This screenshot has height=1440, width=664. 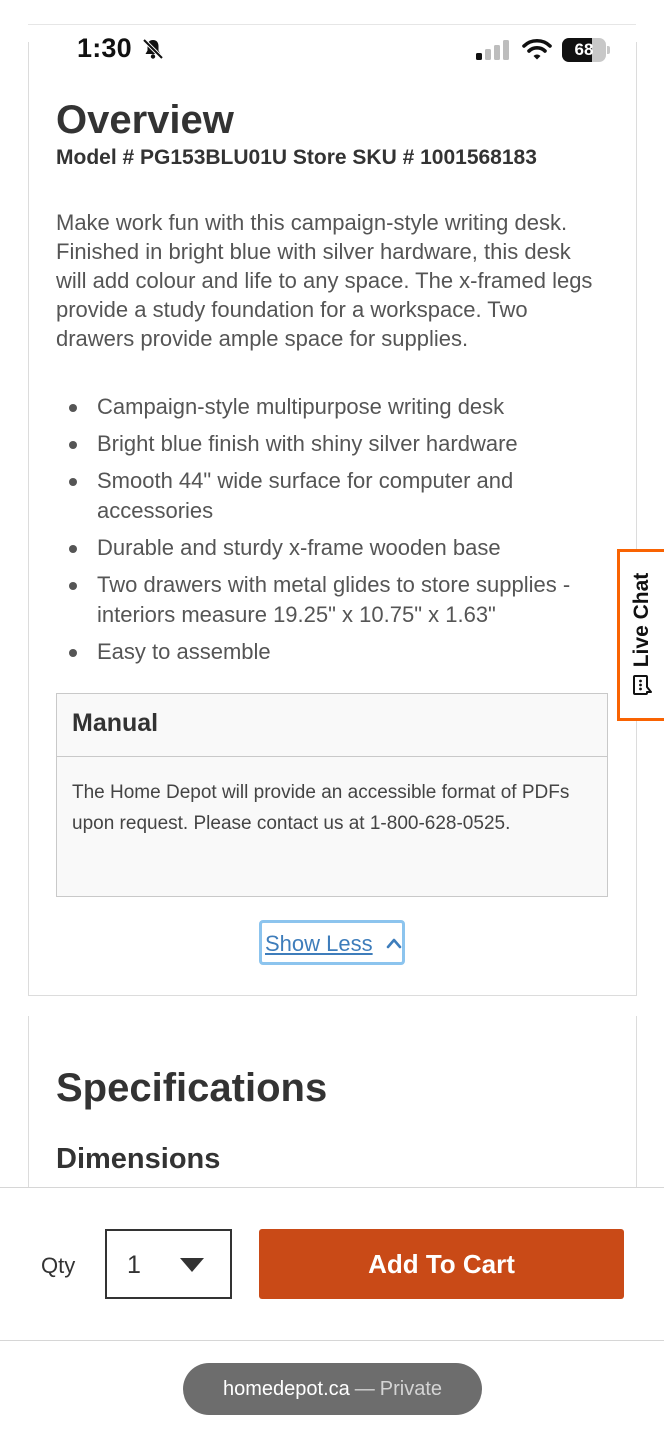 What do you see at coordinates (192, 1265) in the screenshot?
I see `caret-down-icon` at bounding box center [192, 1265].